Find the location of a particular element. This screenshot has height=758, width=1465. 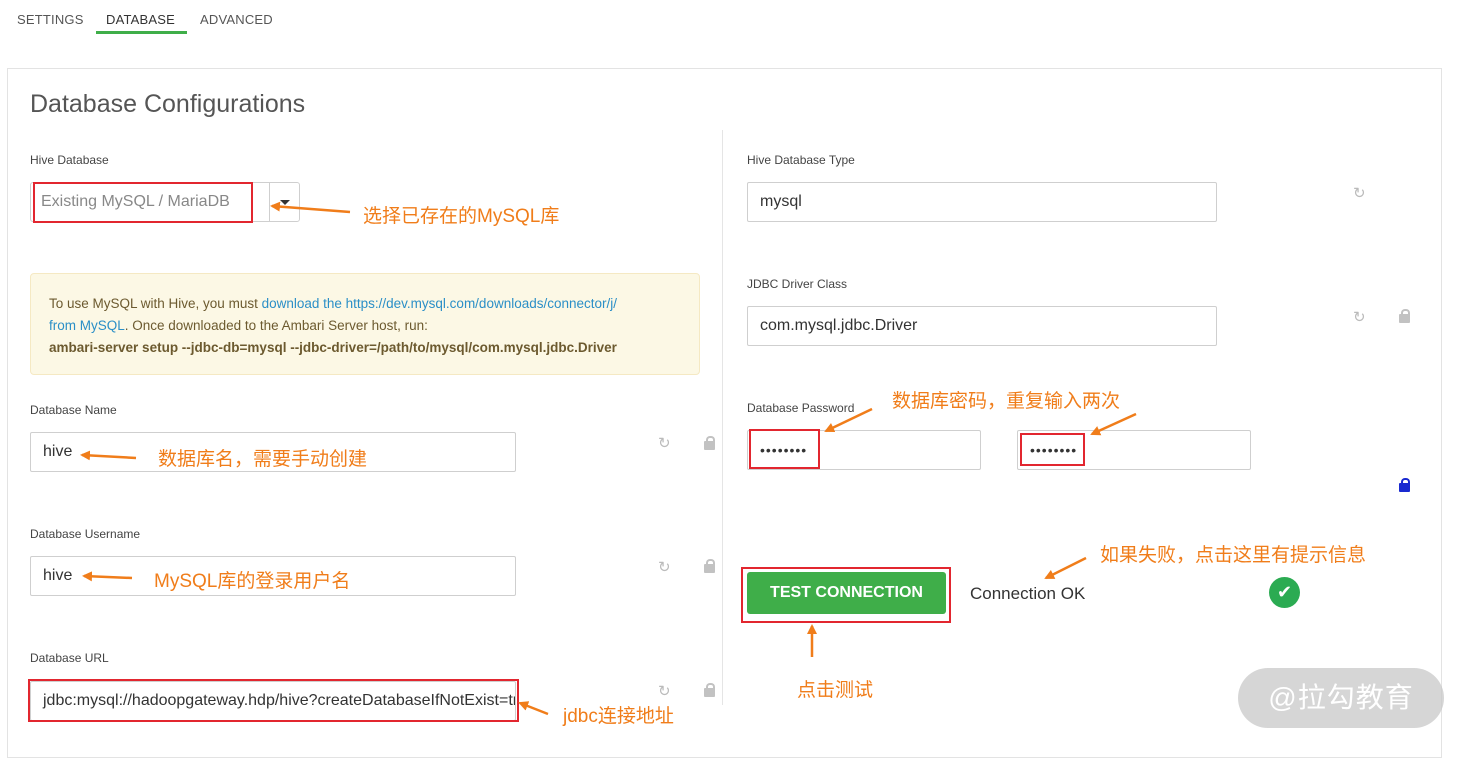

arrow-db-name is located at coordinates (108, 455).